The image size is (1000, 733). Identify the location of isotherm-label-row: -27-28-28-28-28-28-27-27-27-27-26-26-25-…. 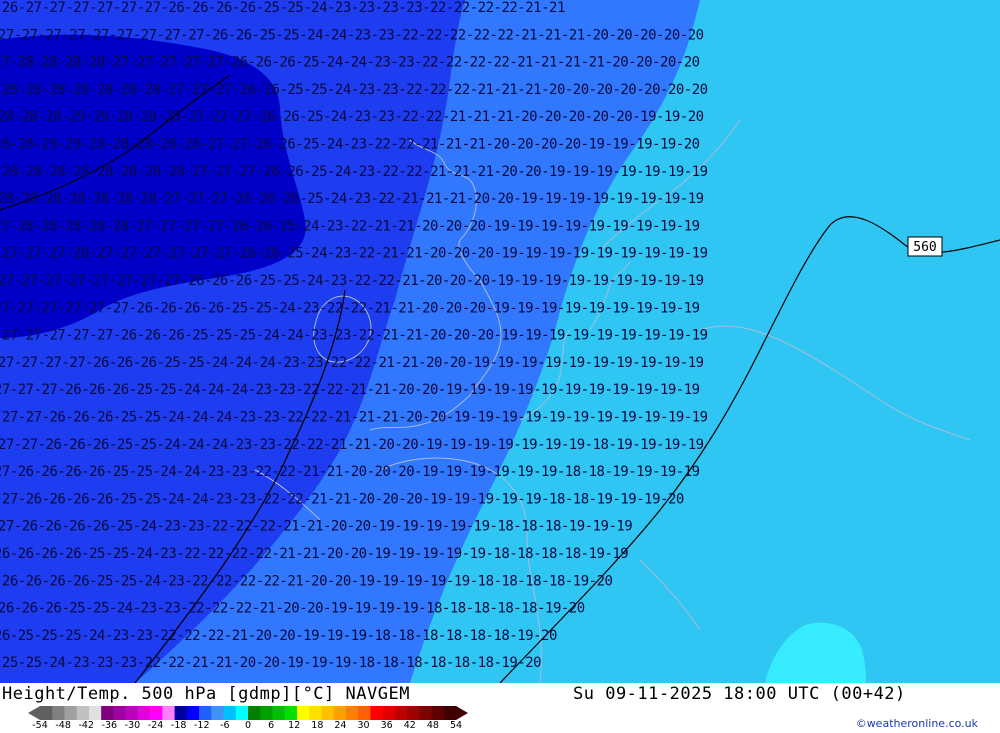
(350, 226).